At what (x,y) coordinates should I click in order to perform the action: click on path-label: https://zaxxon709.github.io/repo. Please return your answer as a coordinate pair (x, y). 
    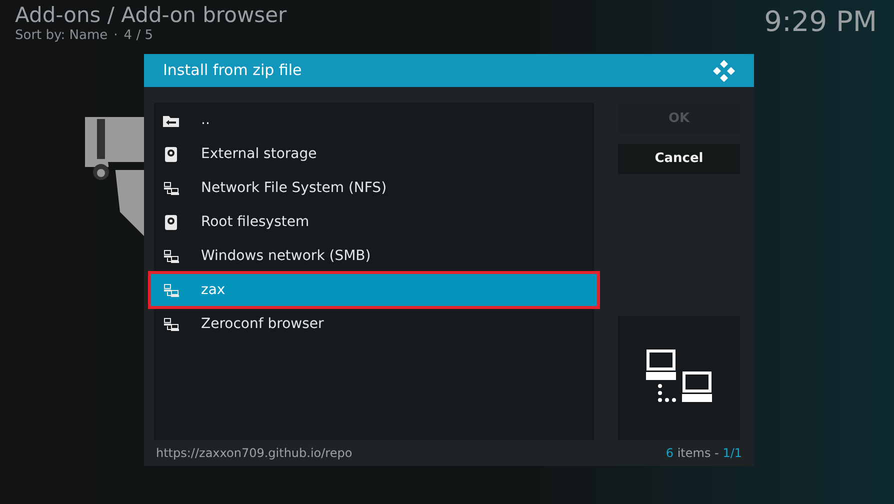
    Looking at the image, I should click on (254, 453).